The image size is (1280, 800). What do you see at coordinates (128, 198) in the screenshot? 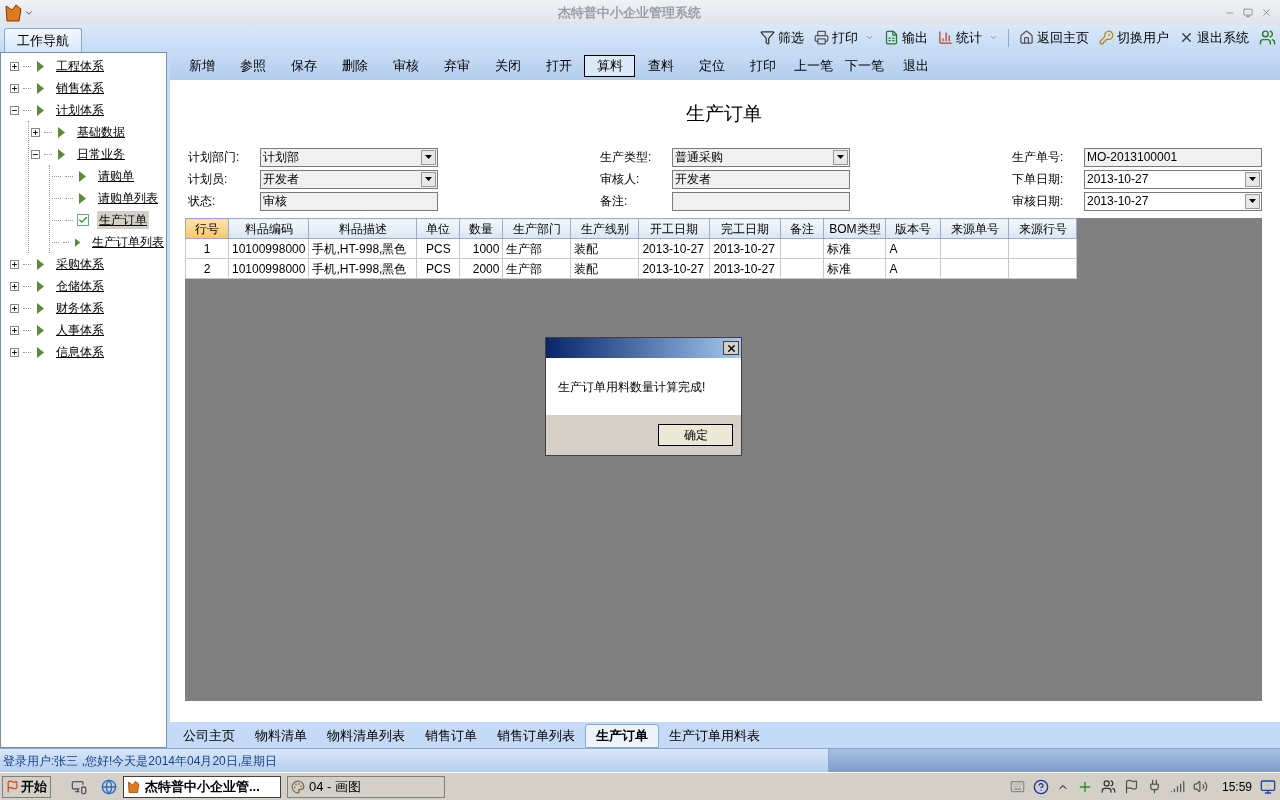
I see `tree-item: 请购单列表` at bounding box center [128, 198].